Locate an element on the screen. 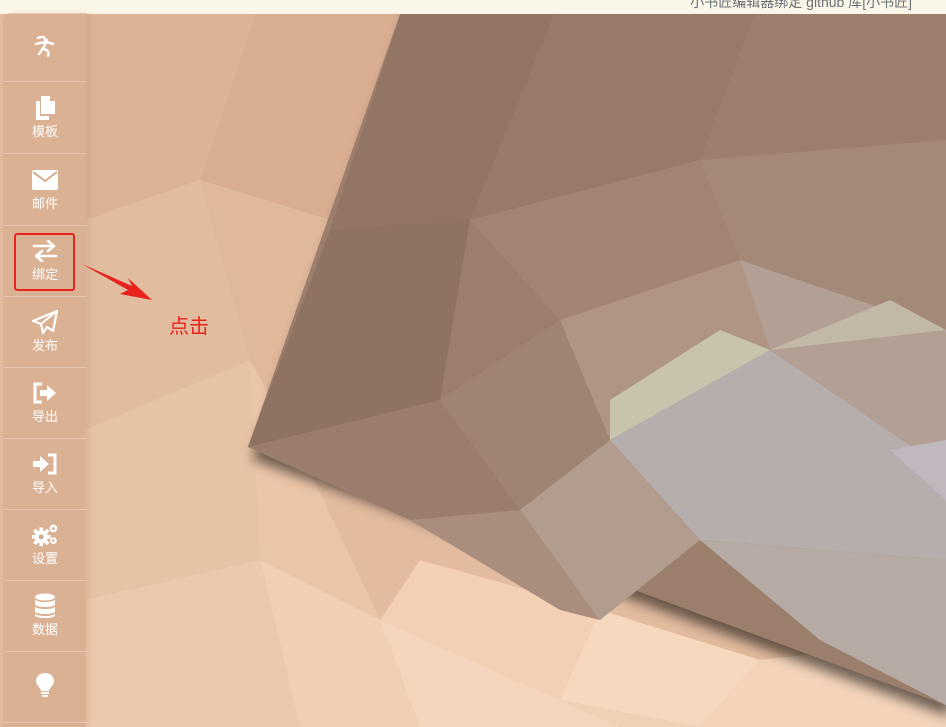 This screenshot has height=727, width=946. top-hint-text: 小书匠编辑器绑定 github 库[小书匠] is located at coordinates (801, 5).